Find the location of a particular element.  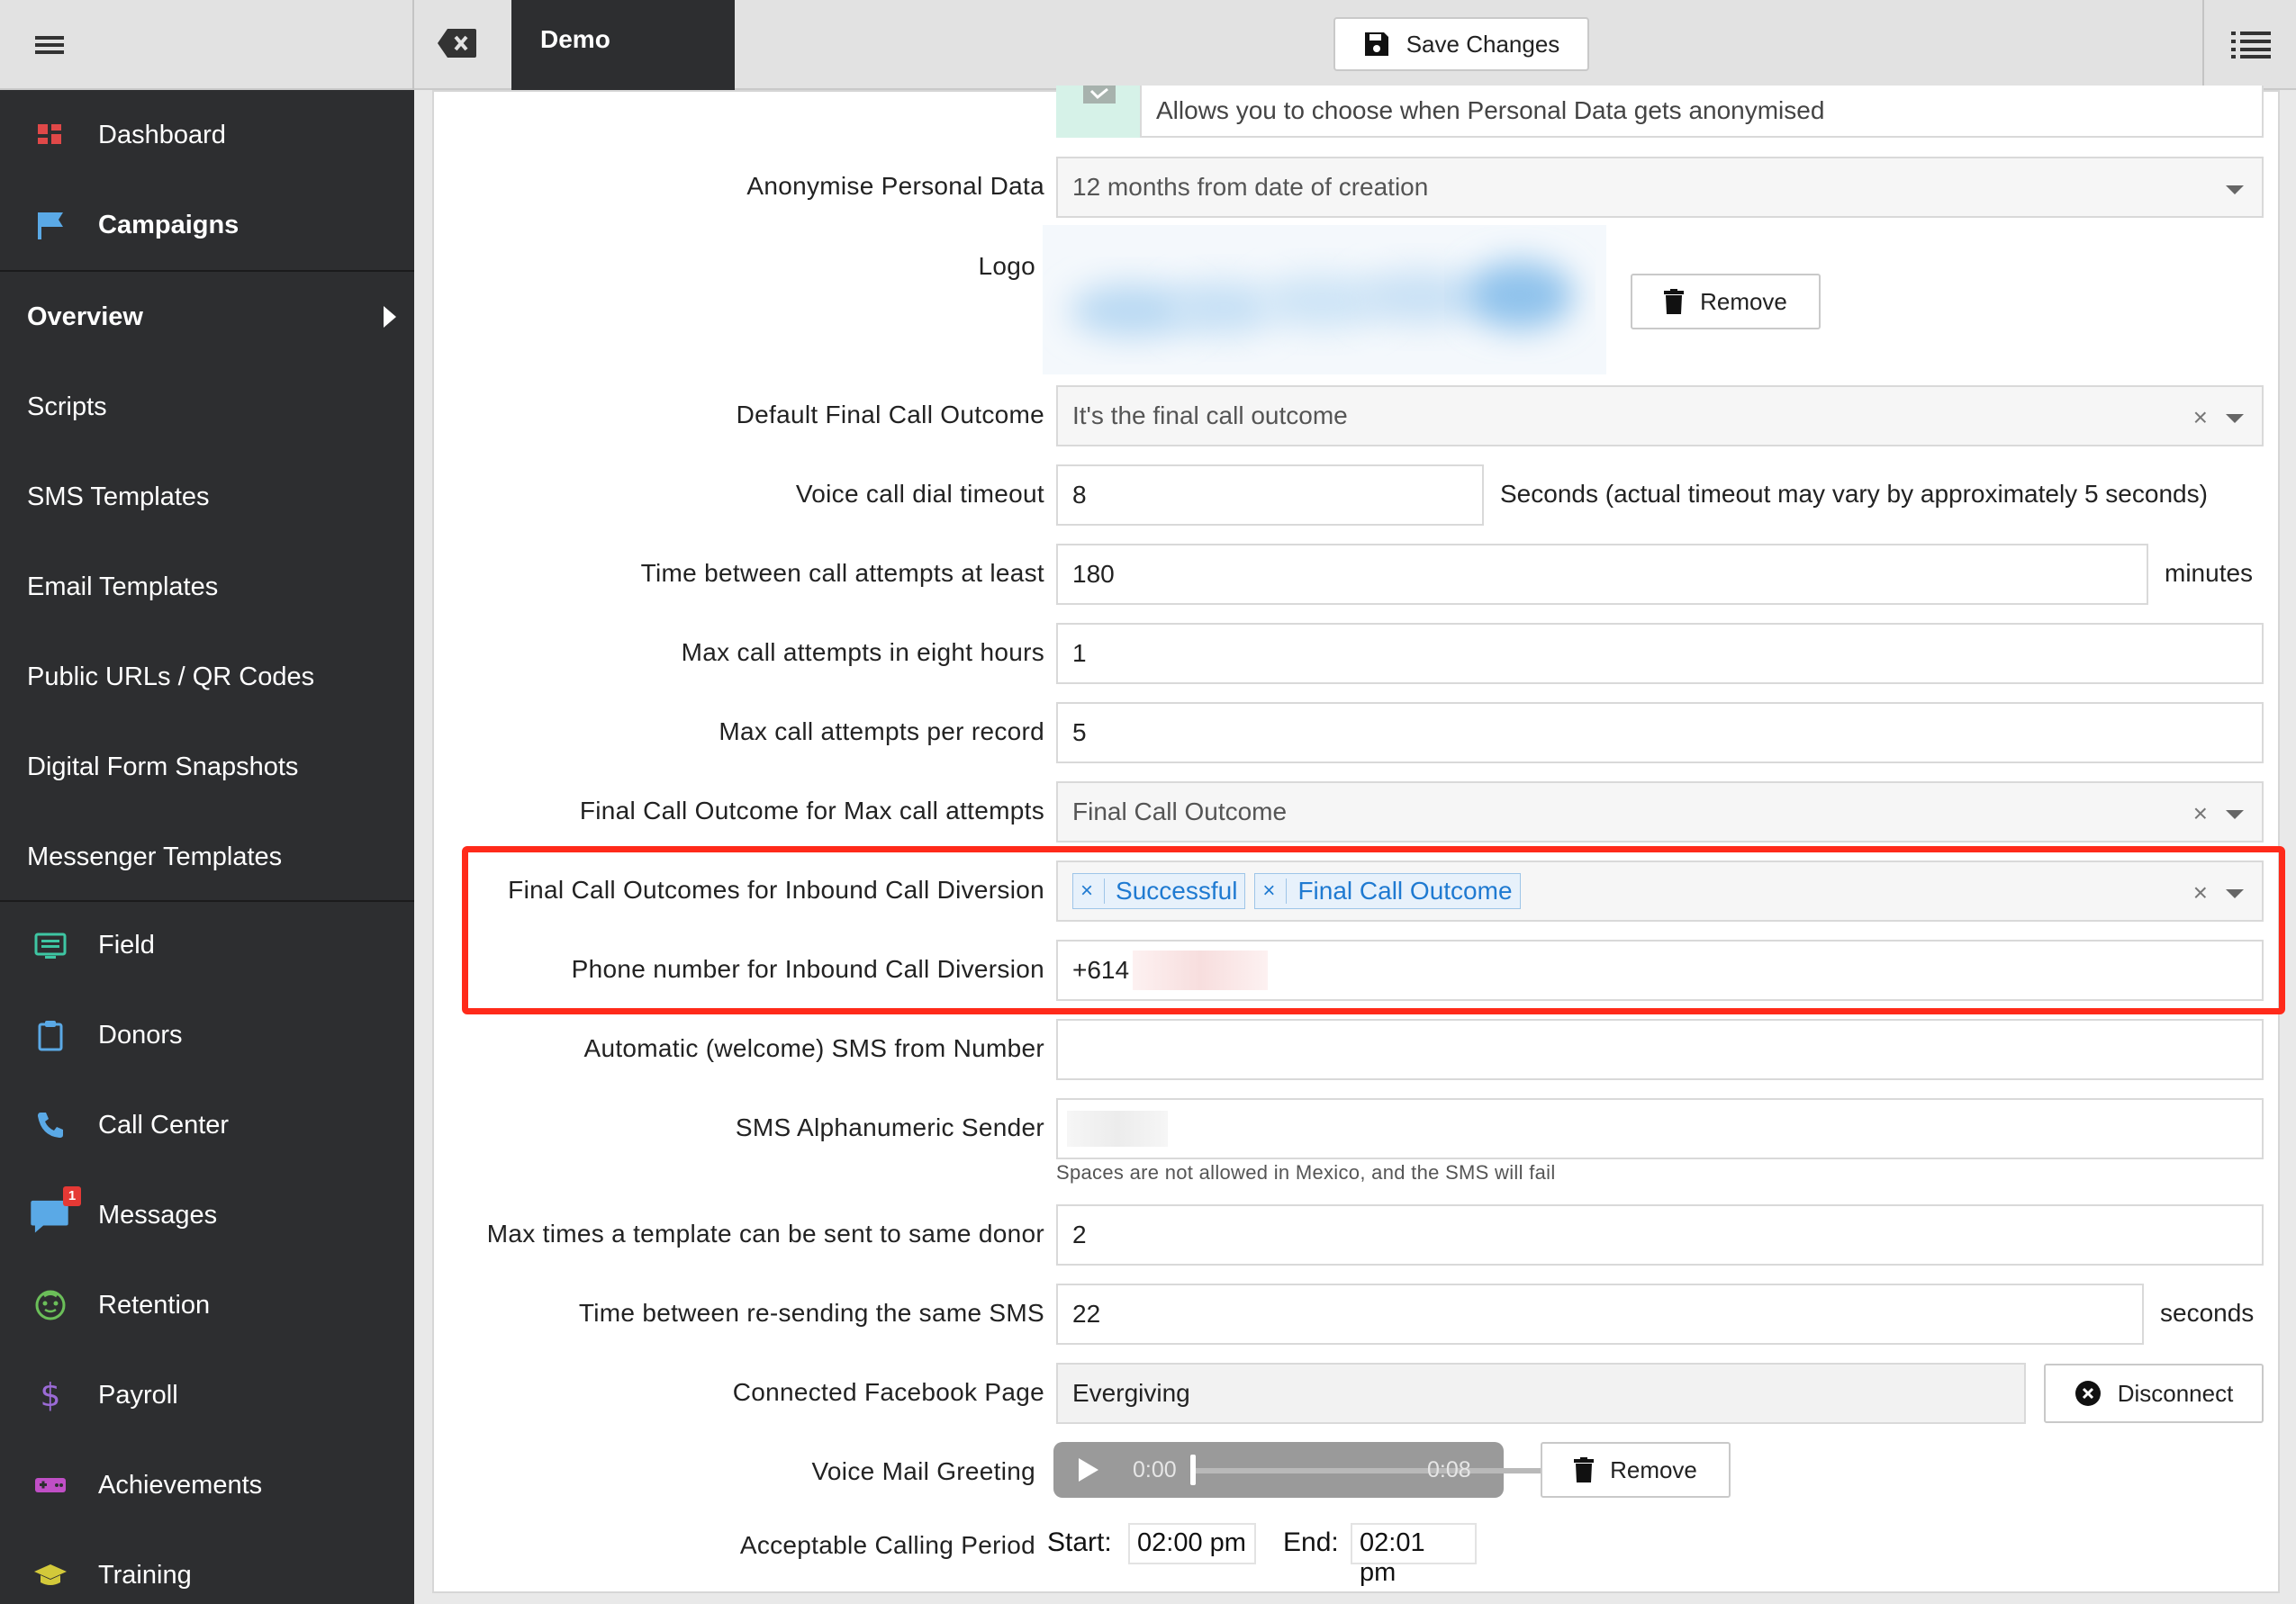

messages-count-badge: 1 is located at coordinates (72, 1196).